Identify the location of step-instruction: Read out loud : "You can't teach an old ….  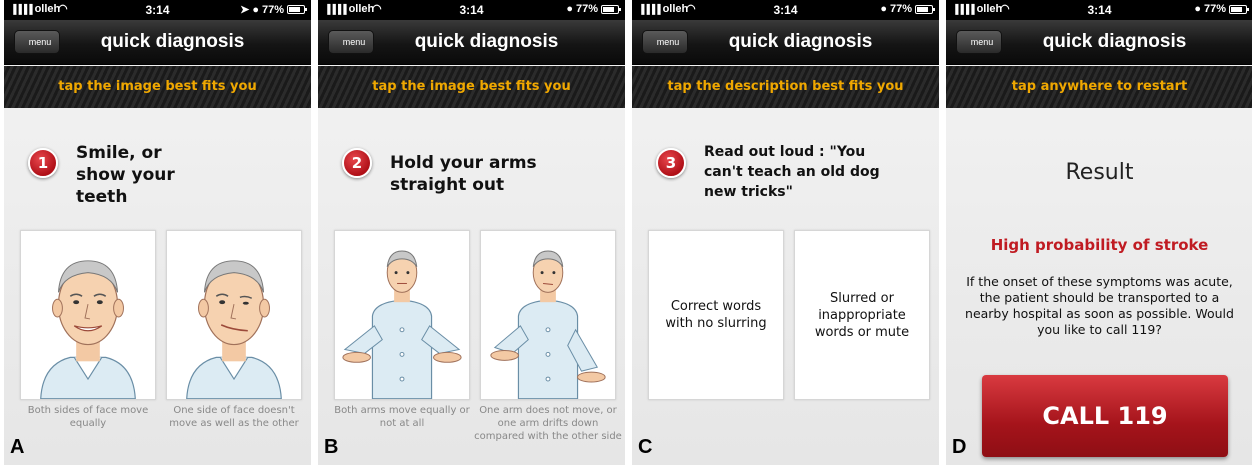
(792, 172).